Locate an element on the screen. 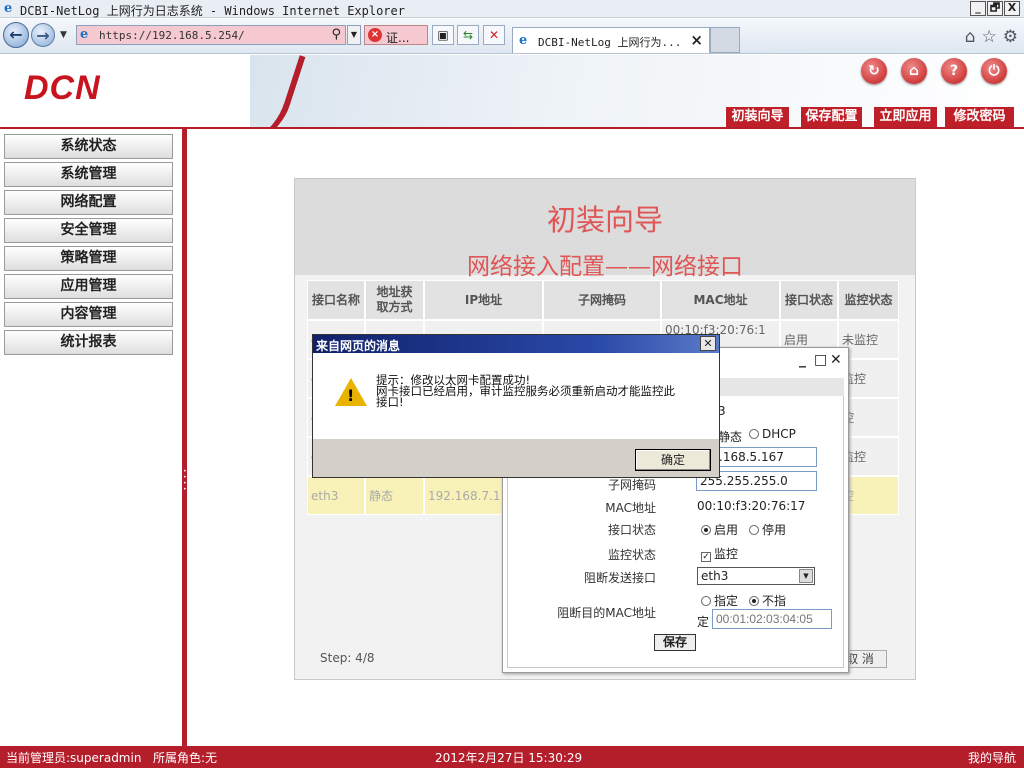 The width and height of the screenshot is (1024, 768). ie-icon: e is located at coordinates (8, 8).